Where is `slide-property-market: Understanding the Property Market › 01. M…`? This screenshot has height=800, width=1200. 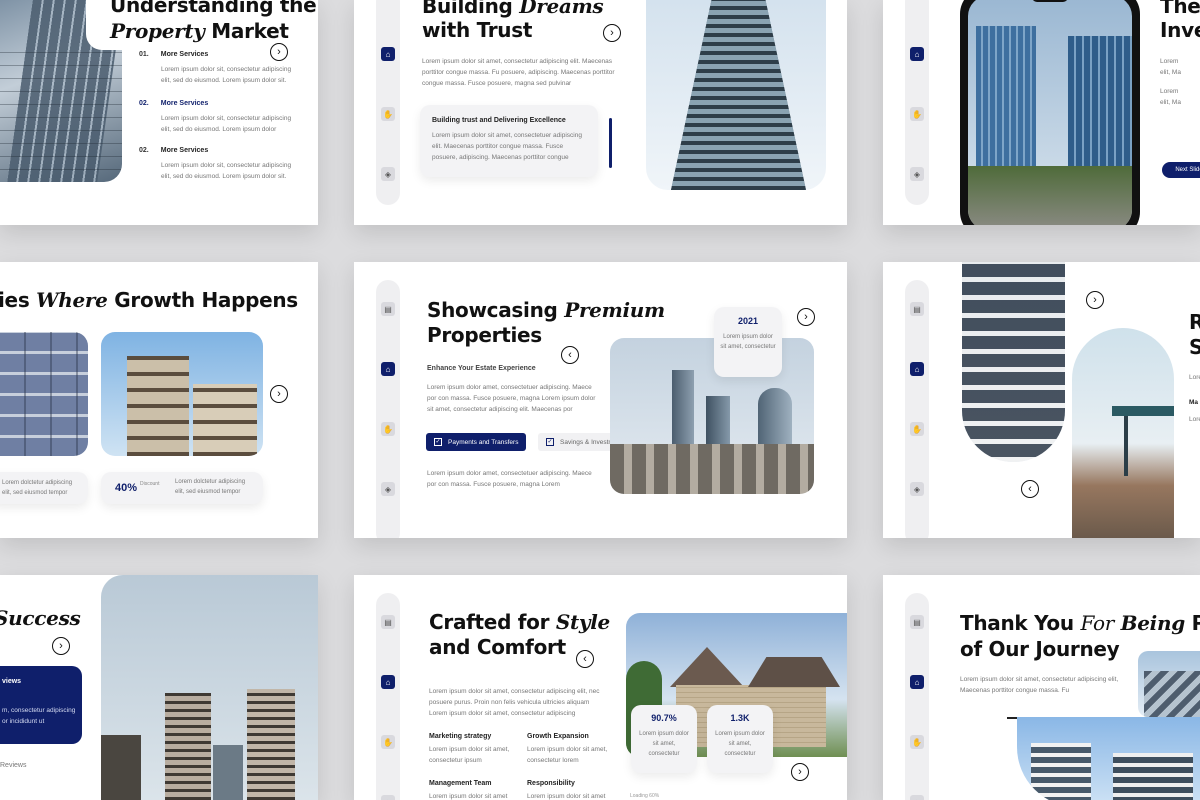
slide-property-market: Understanding the Property Market › 01. M… is located at coordinates (159, 112).